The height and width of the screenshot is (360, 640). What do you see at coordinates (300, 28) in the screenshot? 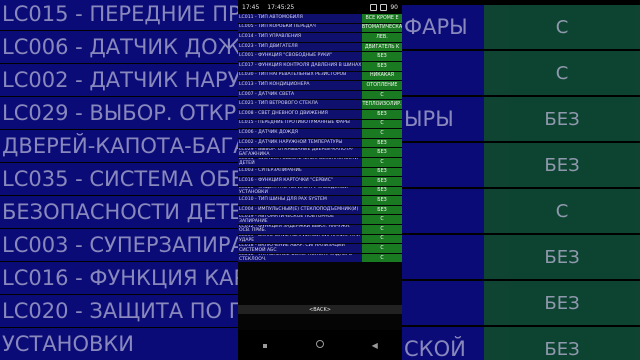
I see `item-label: LC005 - ТИП КОРОБКИ ПЕРЕДАЧ` at bounding box center [300, 28].